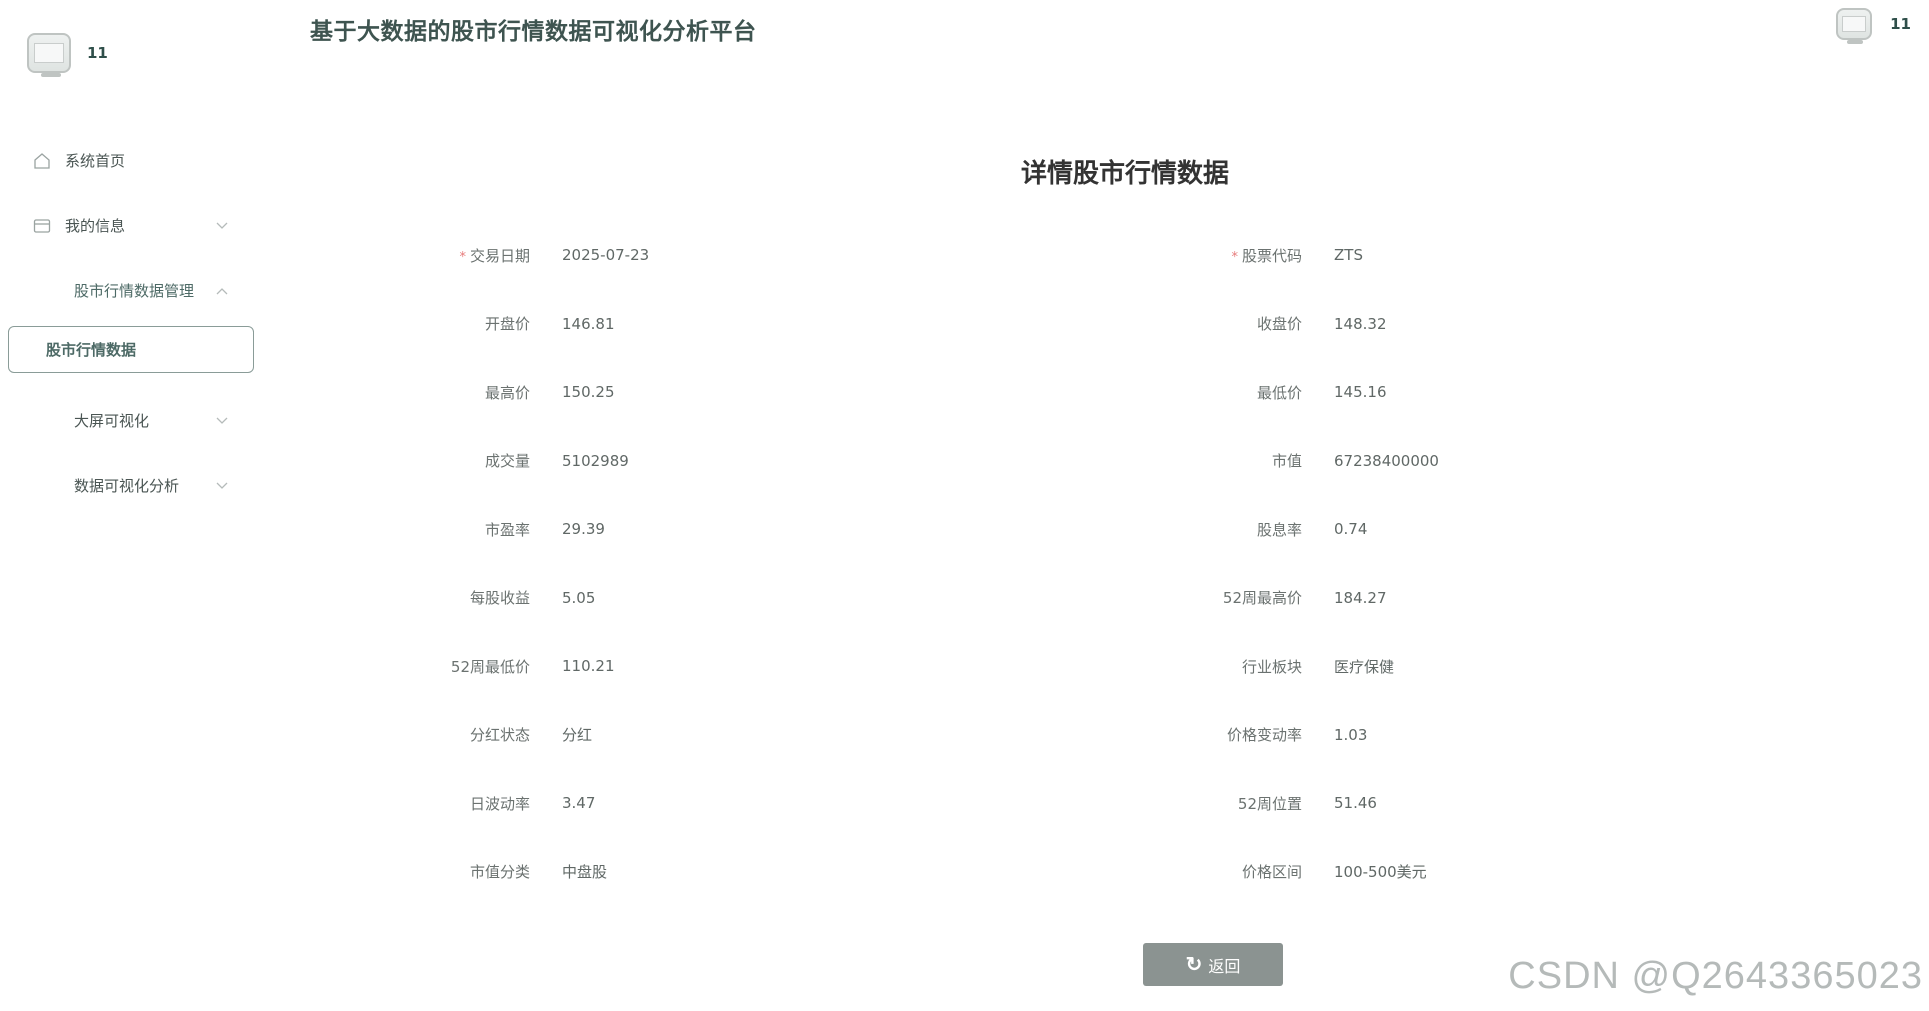 The width and height of the screenshot is (1929, 1011). I want to click on detail-field: * 股票代码 ZTS, so click(1277, 255).